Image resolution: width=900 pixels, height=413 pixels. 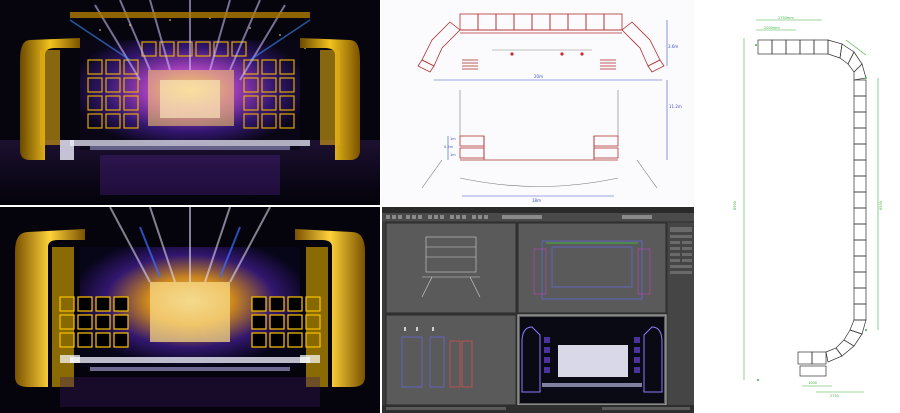 What do you see at coordinates (812, 383) in the screenshot?
I see `elev-dim-bottom-a: 1000` at bounding box center [812, 383].